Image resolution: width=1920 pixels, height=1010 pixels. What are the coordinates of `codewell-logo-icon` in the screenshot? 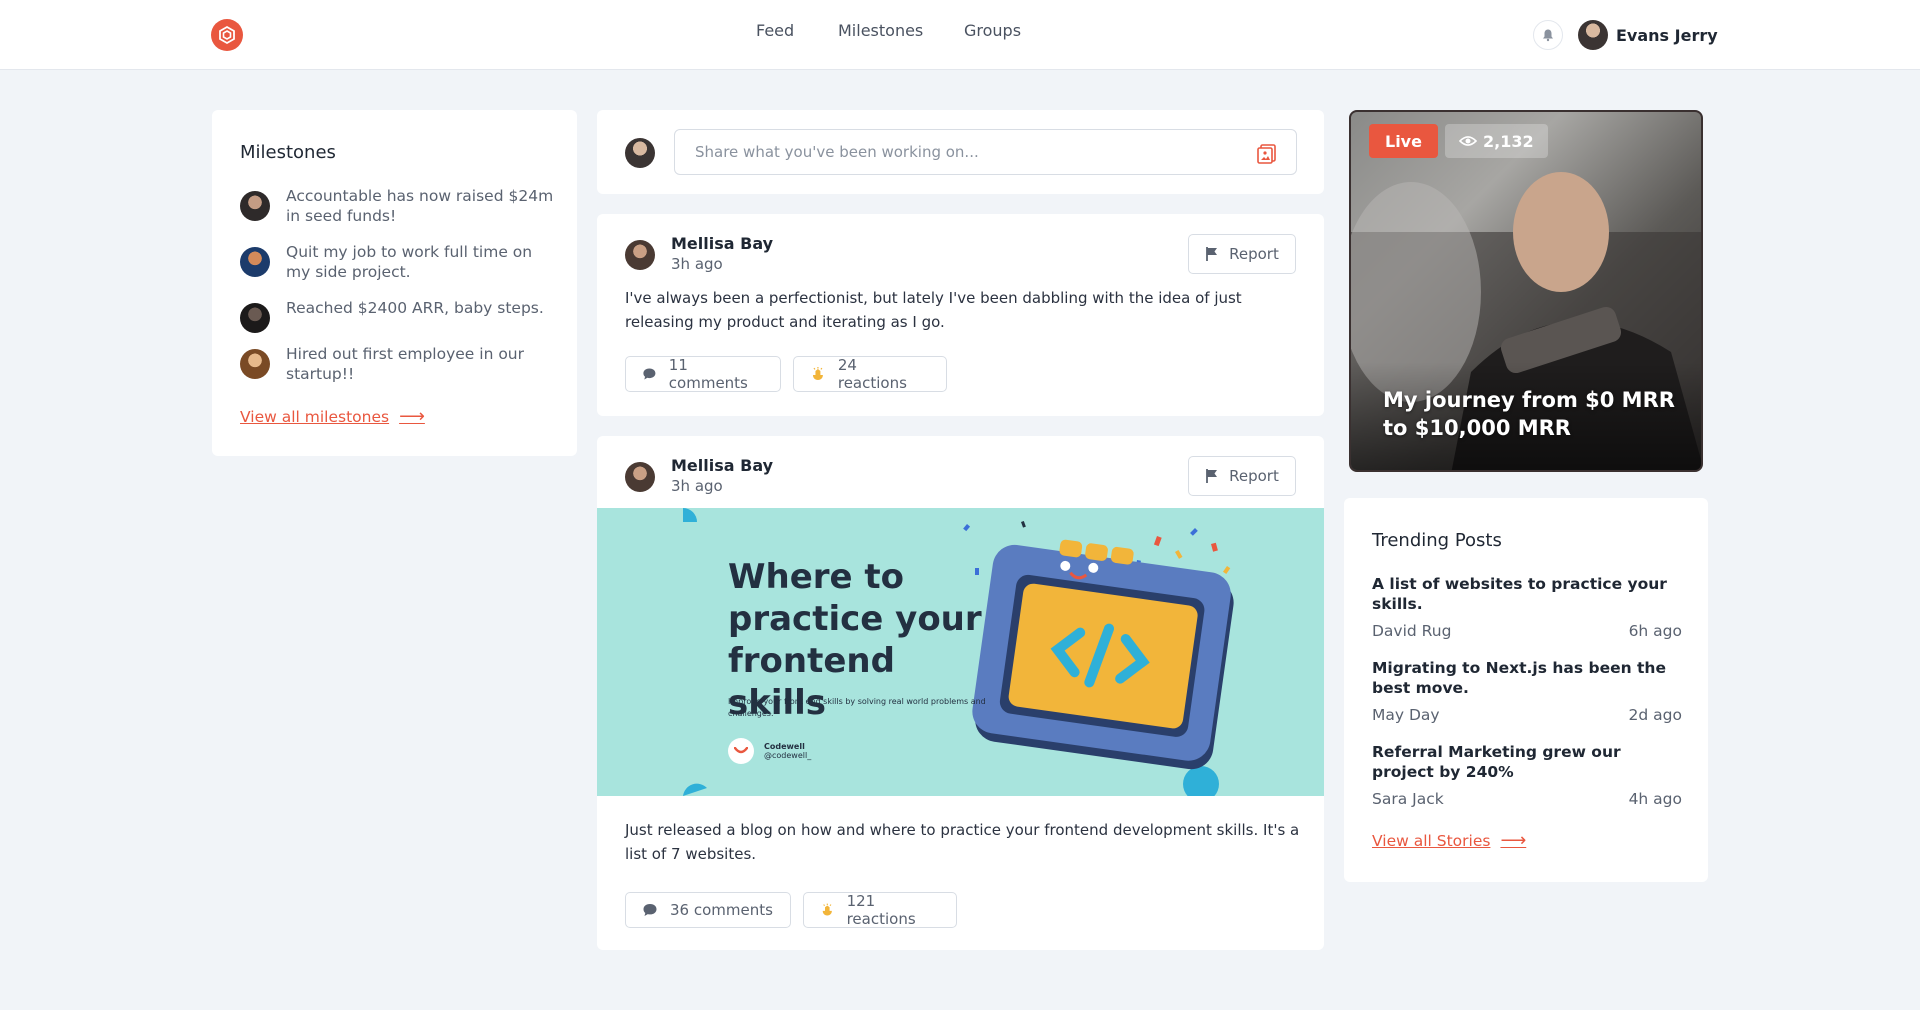 It's located at (741, 751).